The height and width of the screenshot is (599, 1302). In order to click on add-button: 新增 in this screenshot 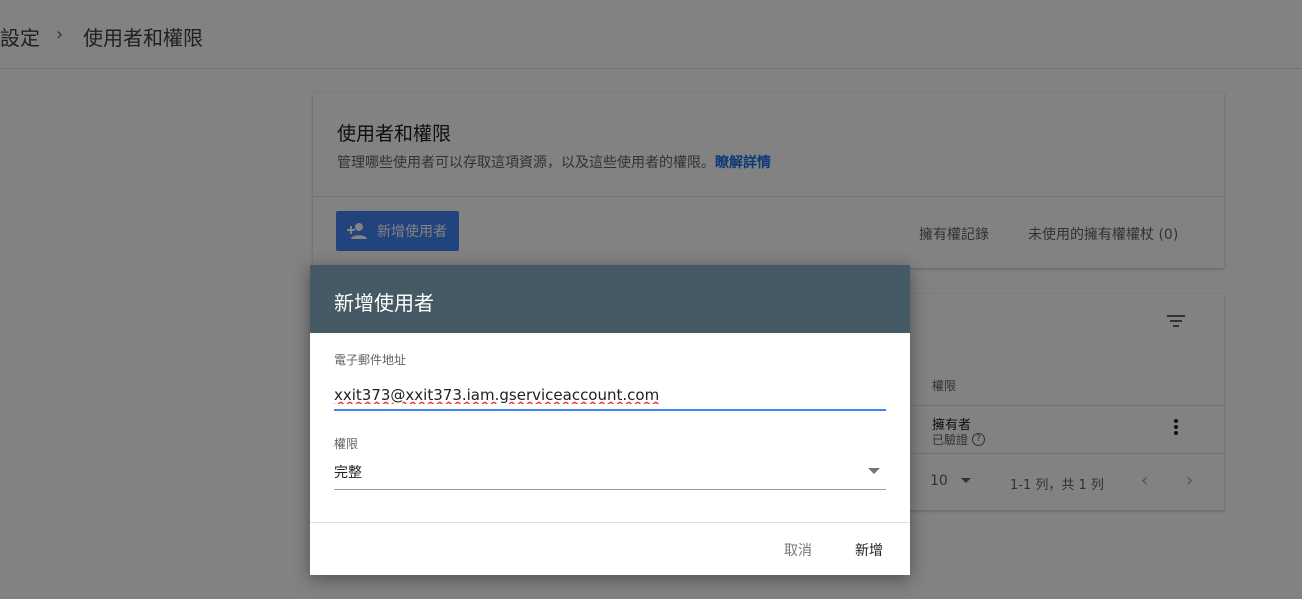, I will do `click(869, 550)`.